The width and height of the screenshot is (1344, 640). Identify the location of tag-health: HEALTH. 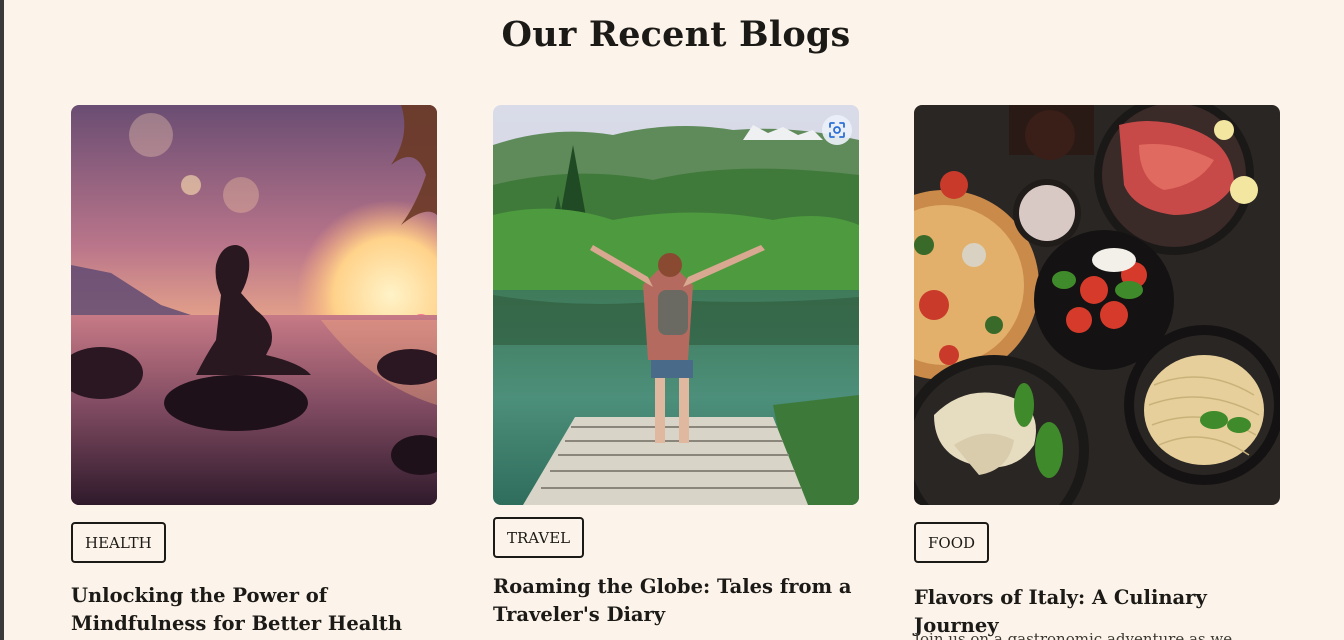
(118, 542).